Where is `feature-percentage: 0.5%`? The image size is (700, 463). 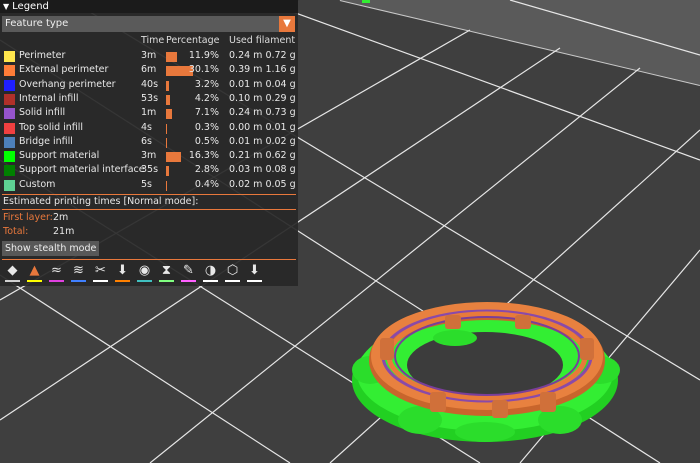 feature-percentage: 0.5% is located at coordinates (206, 141).